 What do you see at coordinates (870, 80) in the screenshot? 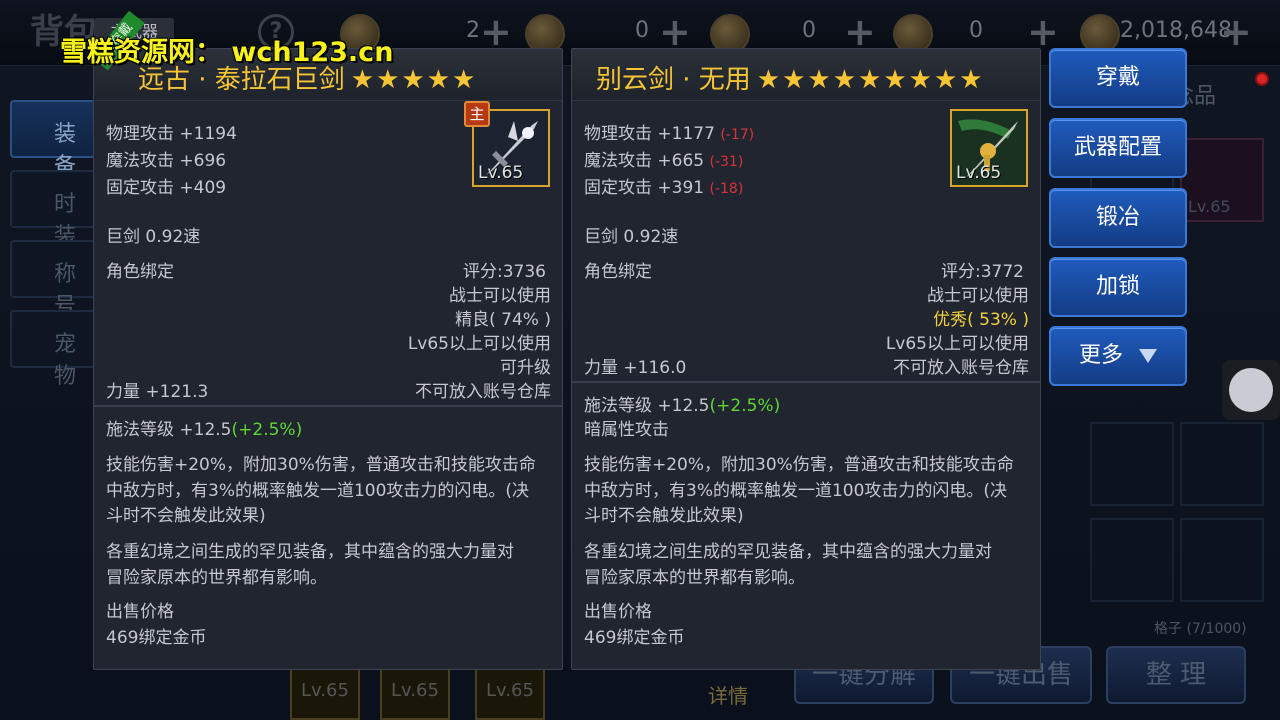
I see `rarity-stars: ★★★★★★★★★` at bounding box center [870, 80].